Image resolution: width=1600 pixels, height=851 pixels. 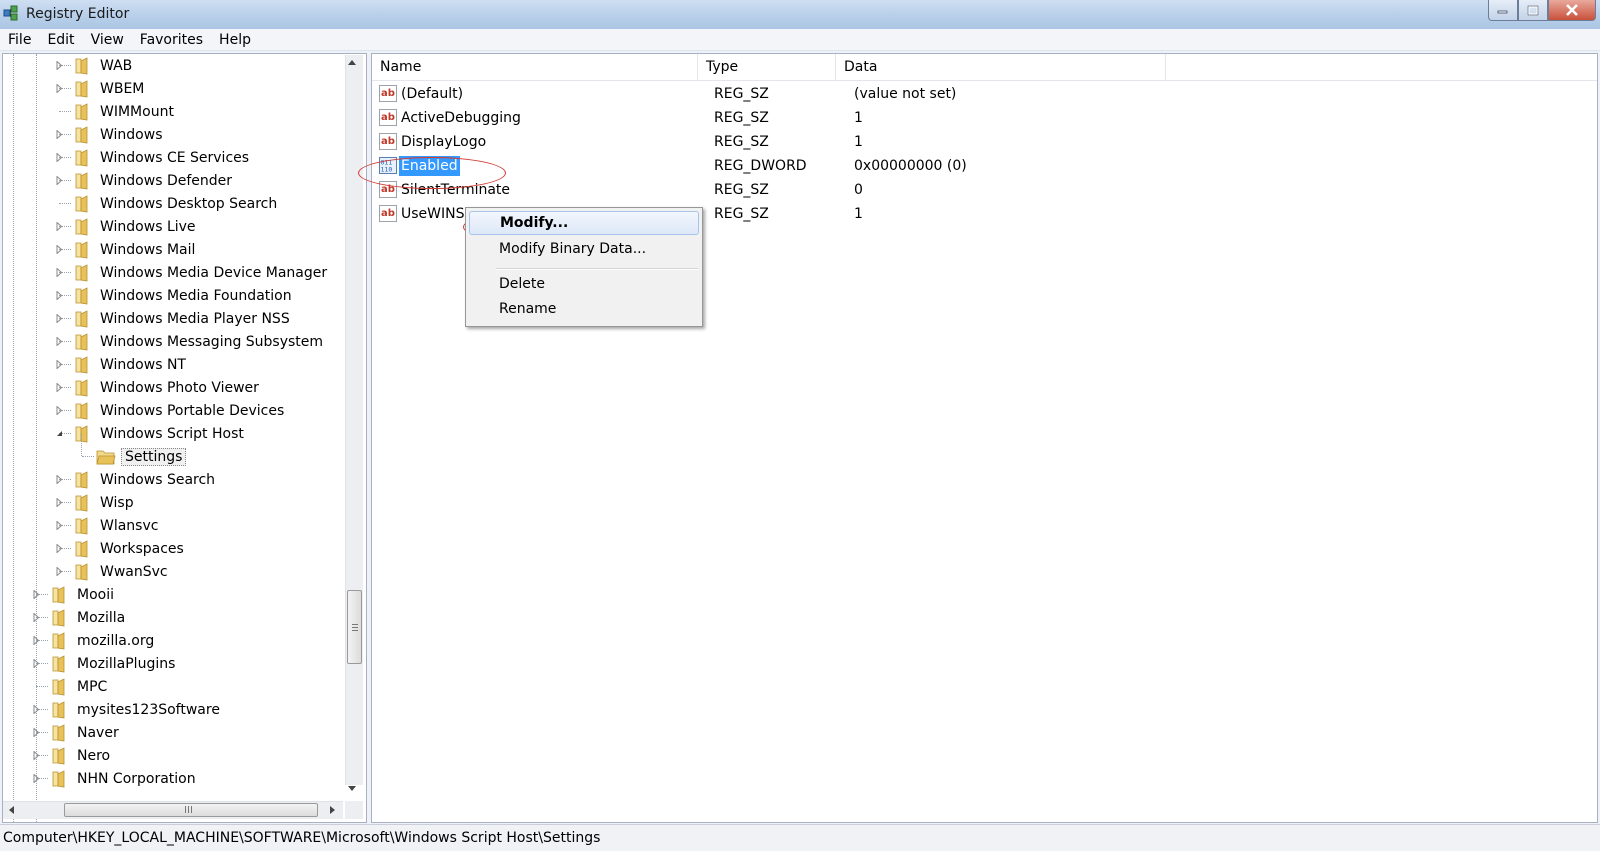 I want to click on tree-item: mysites123Software, so click(x=136, y=709).